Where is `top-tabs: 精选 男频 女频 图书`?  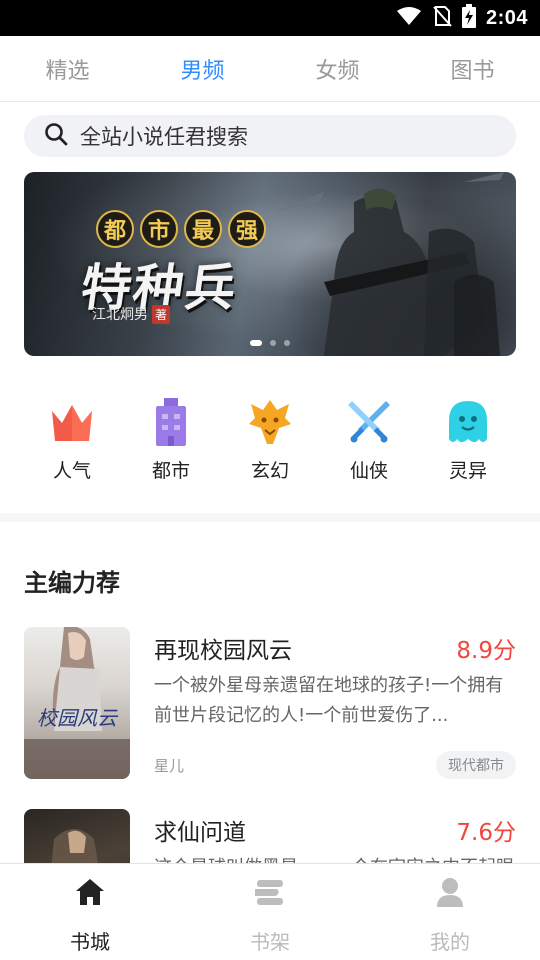
top-tabs: 精选 男频 女频 图书 is located at coordinates (270, 69).